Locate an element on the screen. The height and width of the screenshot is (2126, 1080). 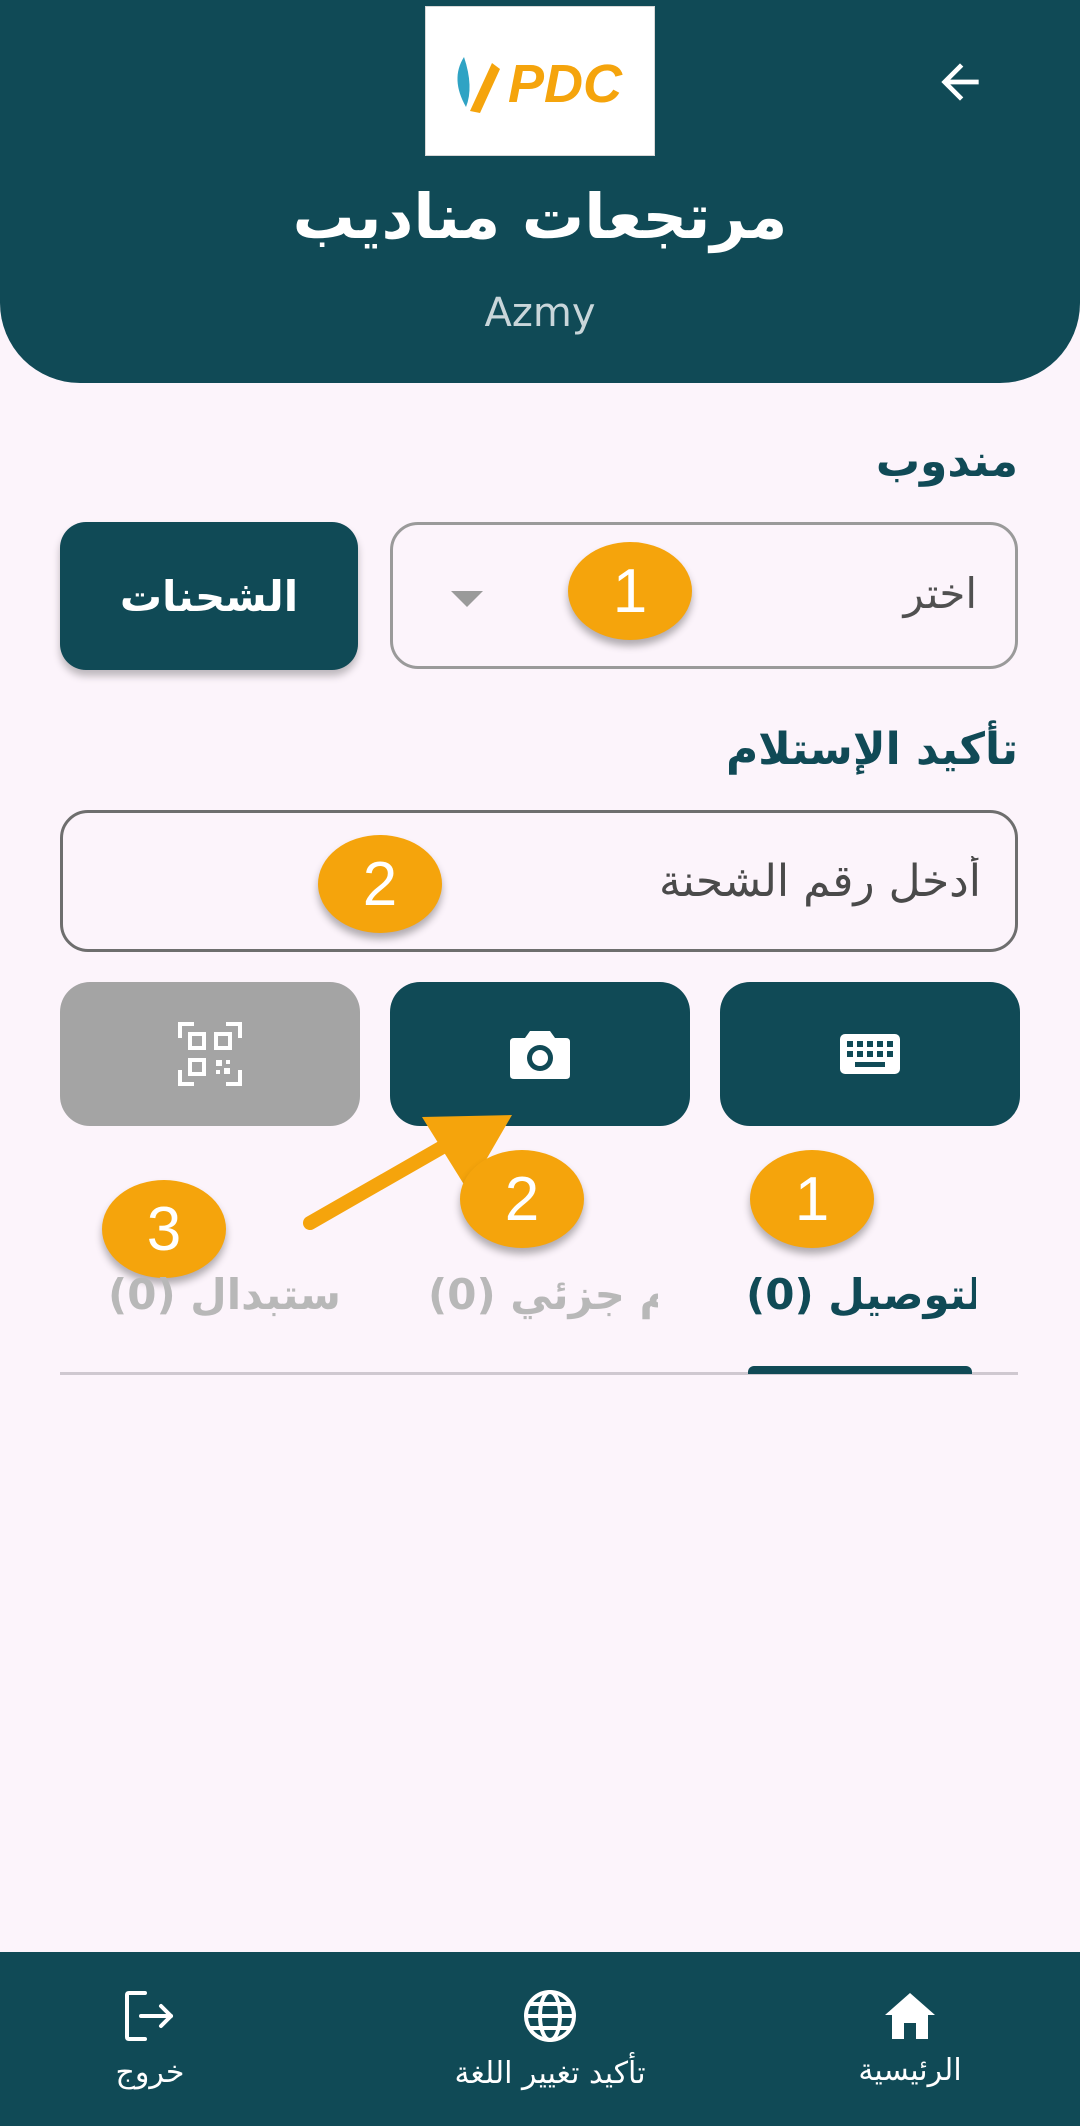
pdc-logo: PDC is located at coordinates (540, 84).